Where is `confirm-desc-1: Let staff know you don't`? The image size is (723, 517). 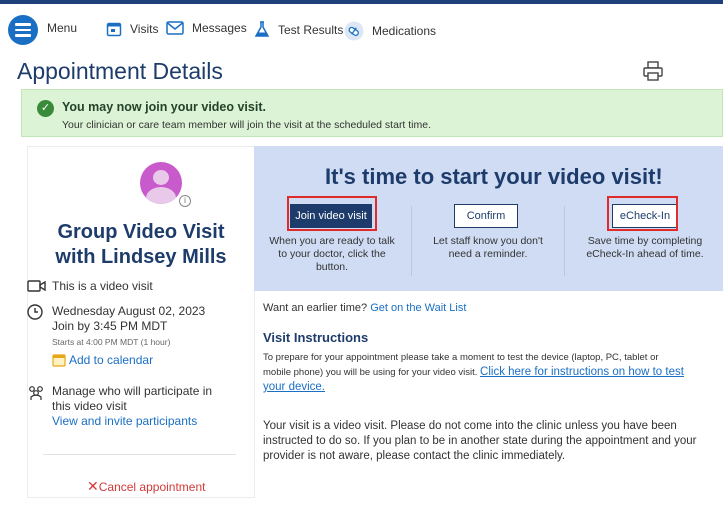 confirm-desc-1: Let staff know you don't is located at coordinates (488, 241).